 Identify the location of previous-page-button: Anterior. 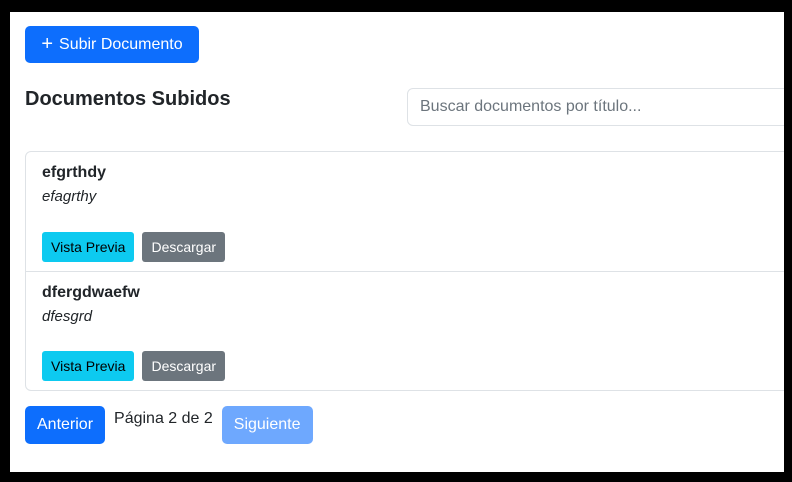
(65, 425).